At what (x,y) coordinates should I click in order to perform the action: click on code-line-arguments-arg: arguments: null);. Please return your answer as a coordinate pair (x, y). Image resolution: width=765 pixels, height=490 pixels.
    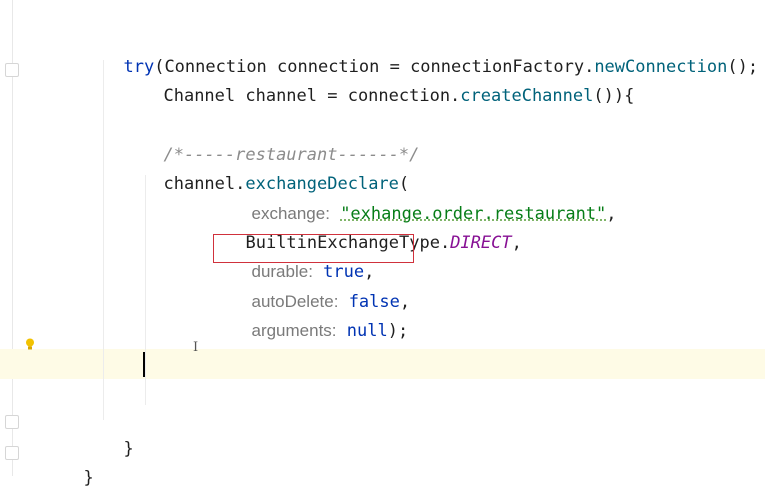
    Looking at the image, I should click on (319, 319).